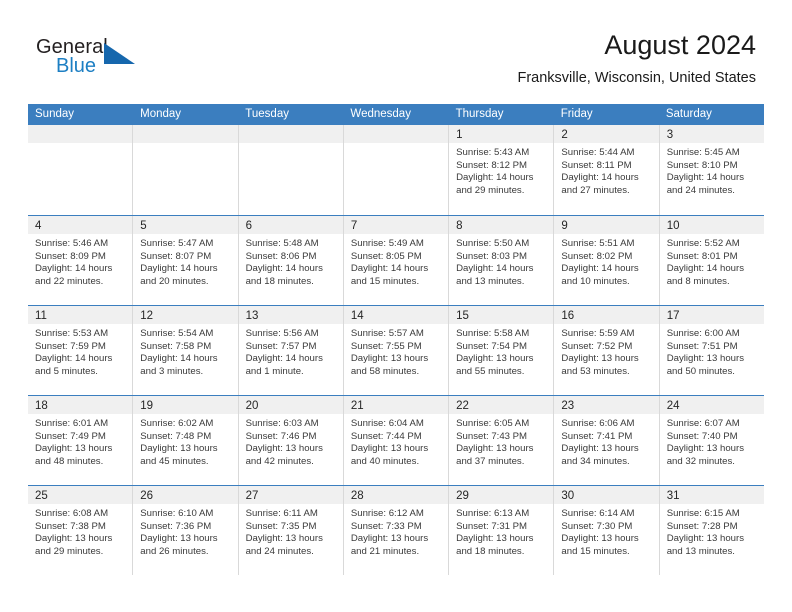 This screenshot has height=612, width=792. I want to click on daylight-text: Daylight: 13 hours and 45 minutes., so click(179, 455).